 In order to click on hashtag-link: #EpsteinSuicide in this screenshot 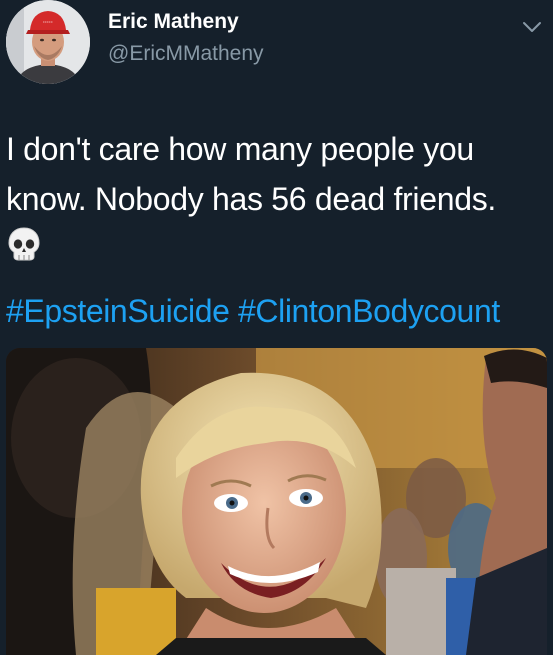, I will do `click(118, 311)`.